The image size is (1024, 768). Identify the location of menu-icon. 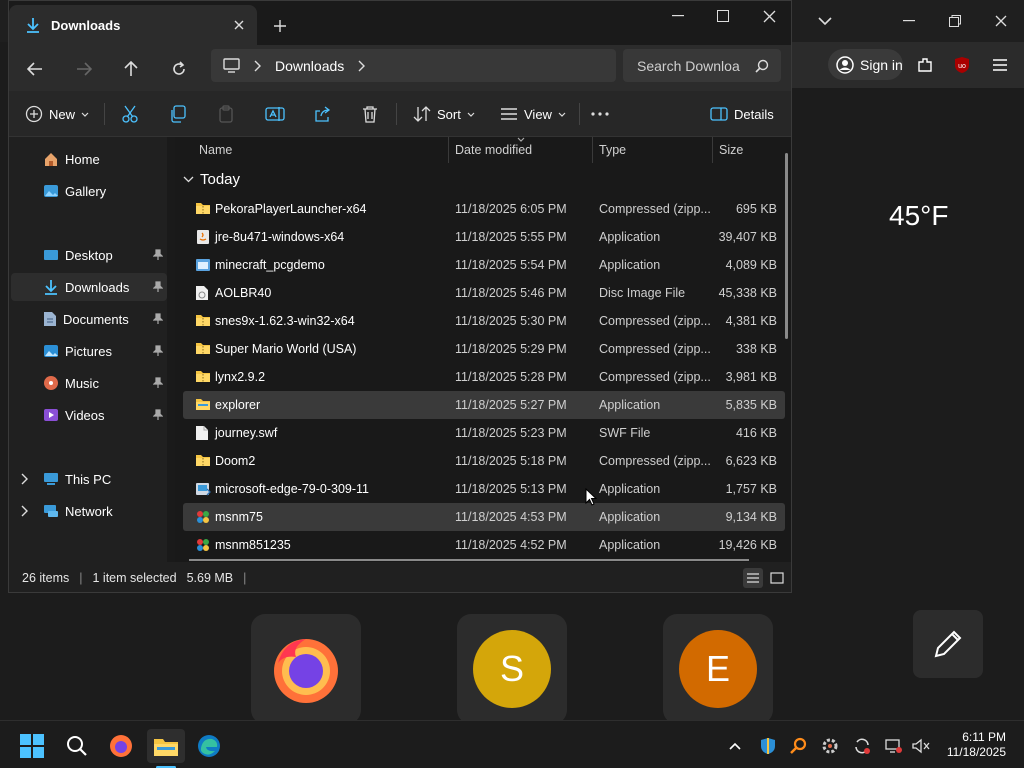
(1000, 65).